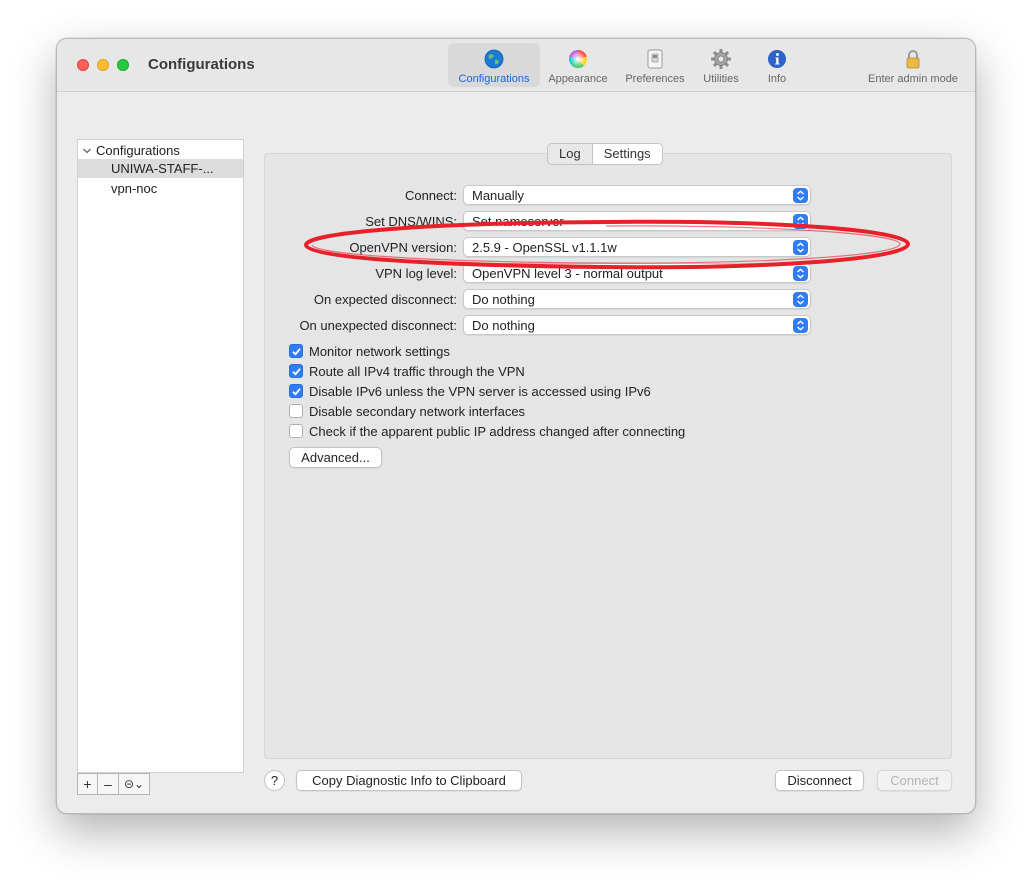 This screenshot has width=1032, height=888. I want to click on route-ipv4-label: Route all IPv4 traffic through the VPN, so click(417, 371).